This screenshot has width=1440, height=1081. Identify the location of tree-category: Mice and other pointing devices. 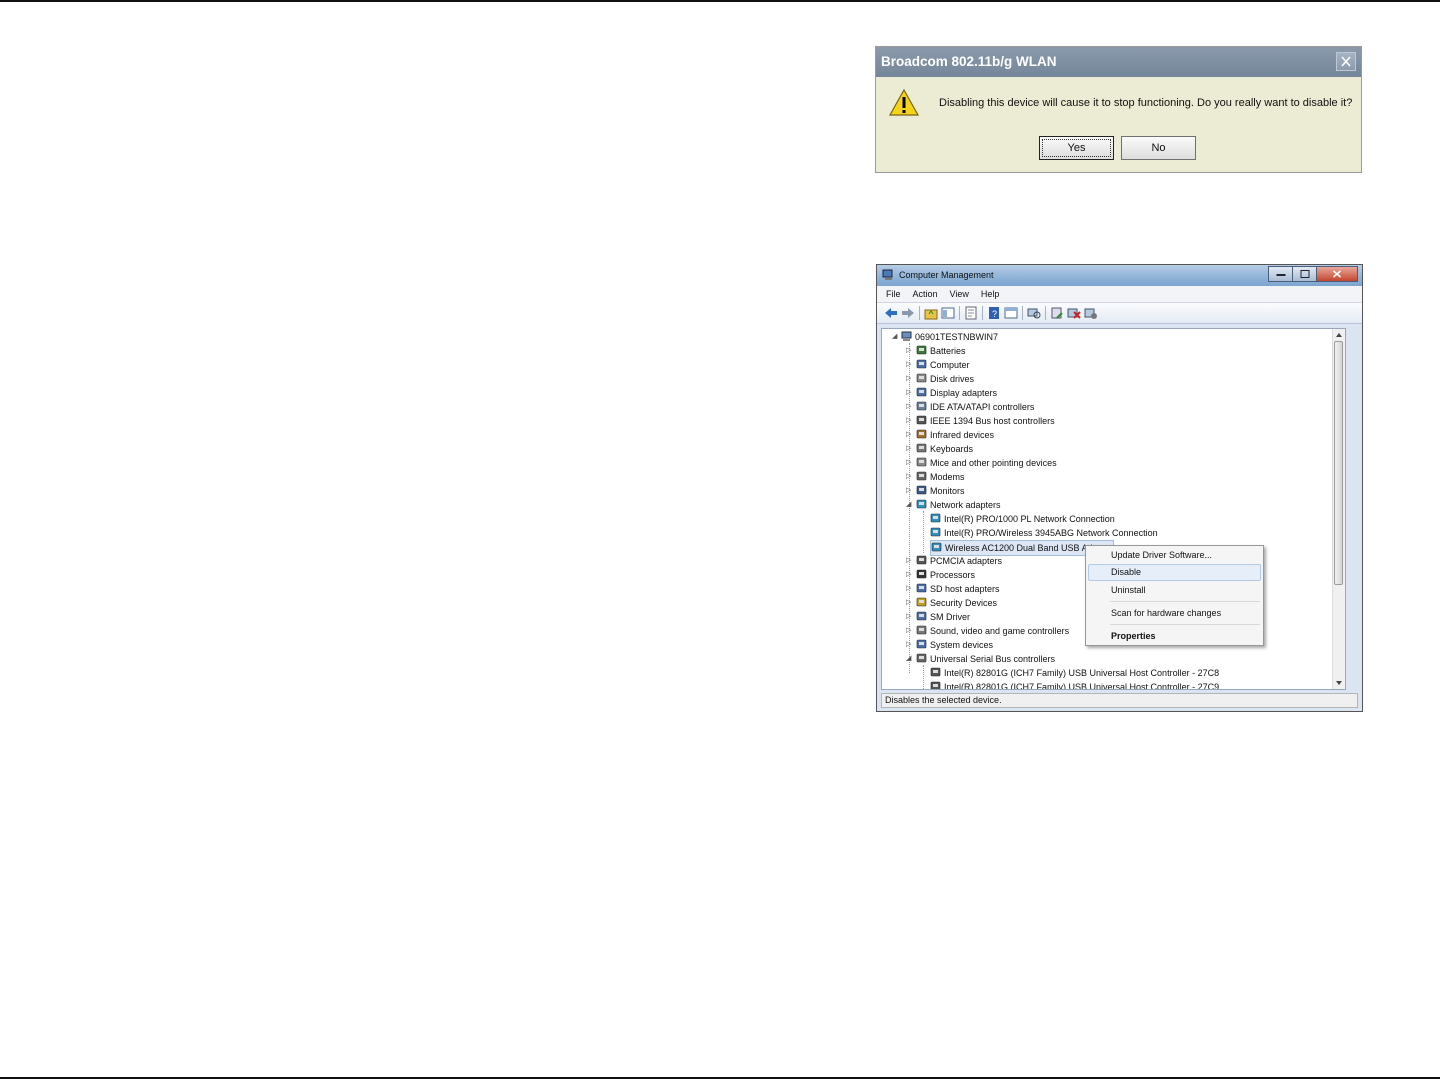
(986, 463).